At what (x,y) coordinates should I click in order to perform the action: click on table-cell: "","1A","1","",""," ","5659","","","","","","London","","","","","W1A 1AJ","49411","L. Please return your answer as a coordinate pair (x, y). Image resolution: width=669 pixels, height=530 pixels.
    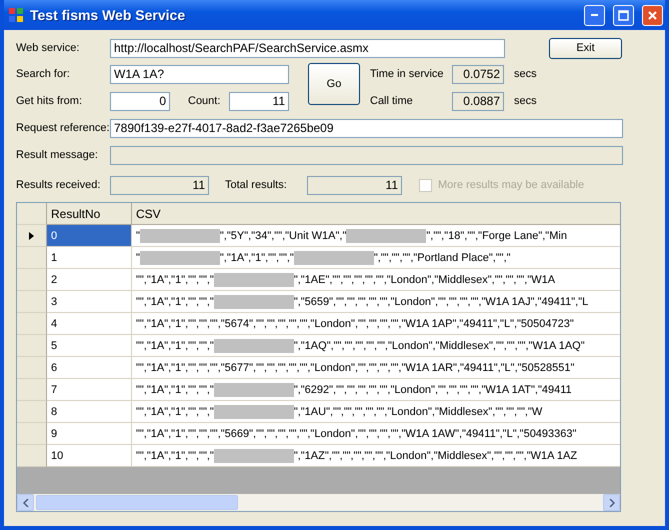
    Looking at the image, I should click on (376, 302).